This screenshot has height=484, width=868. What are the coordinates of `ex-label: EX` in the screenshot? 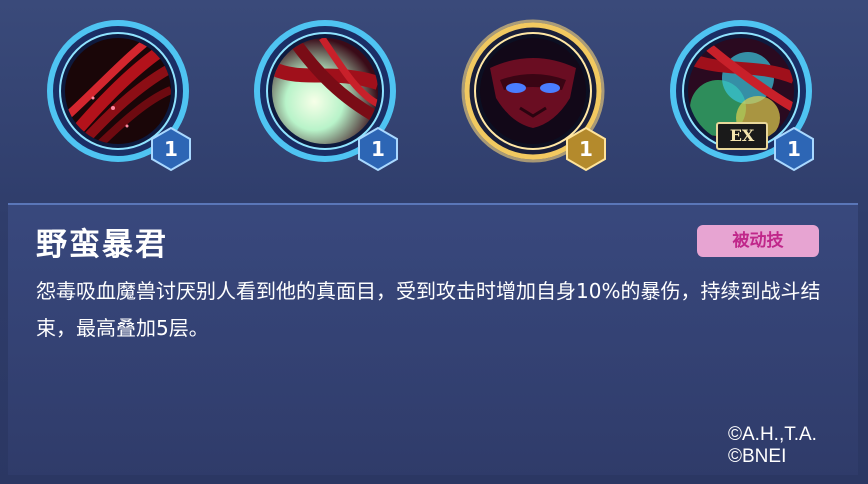 It's located at (742, 136).